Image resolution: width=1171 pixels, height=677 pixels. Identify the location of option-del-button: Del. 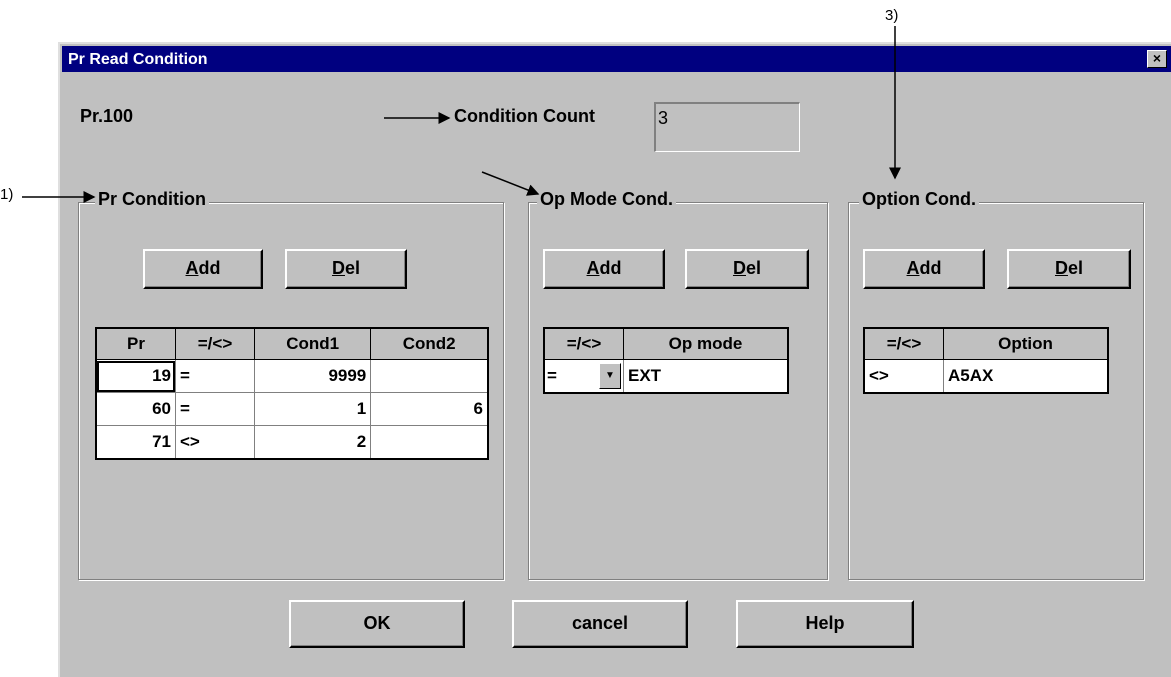
(1069, 269).